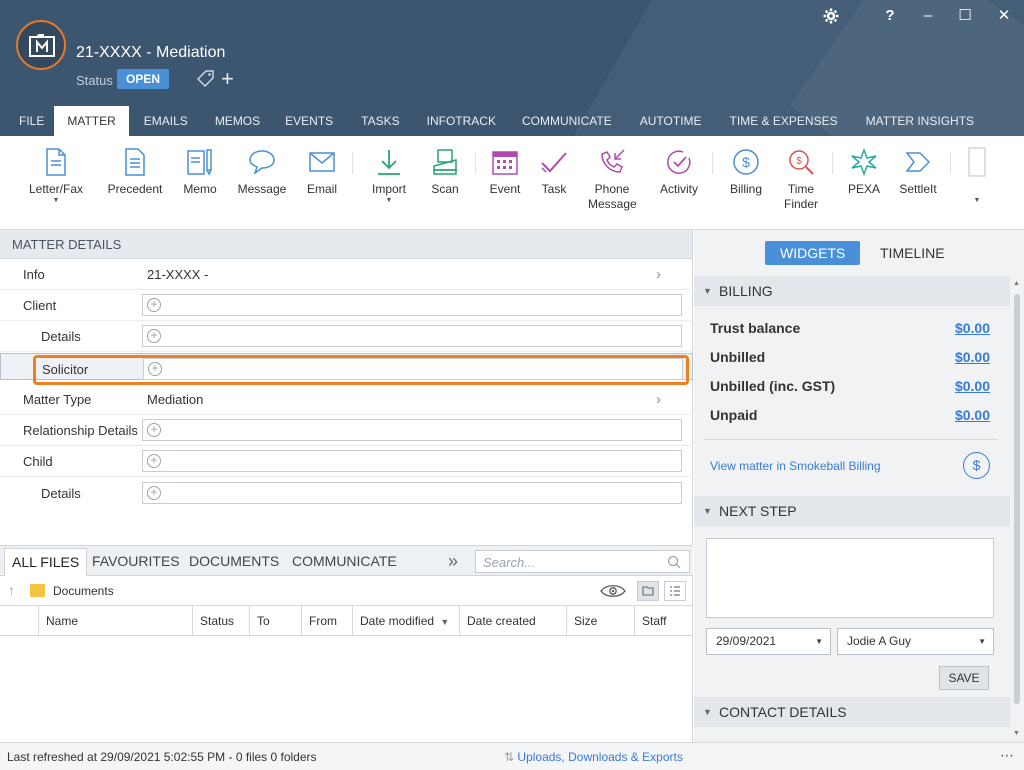  What do you see at coordinates (135, 162) in the screenshot?
I see `precedent-icon` at bounding box center [135, 162].